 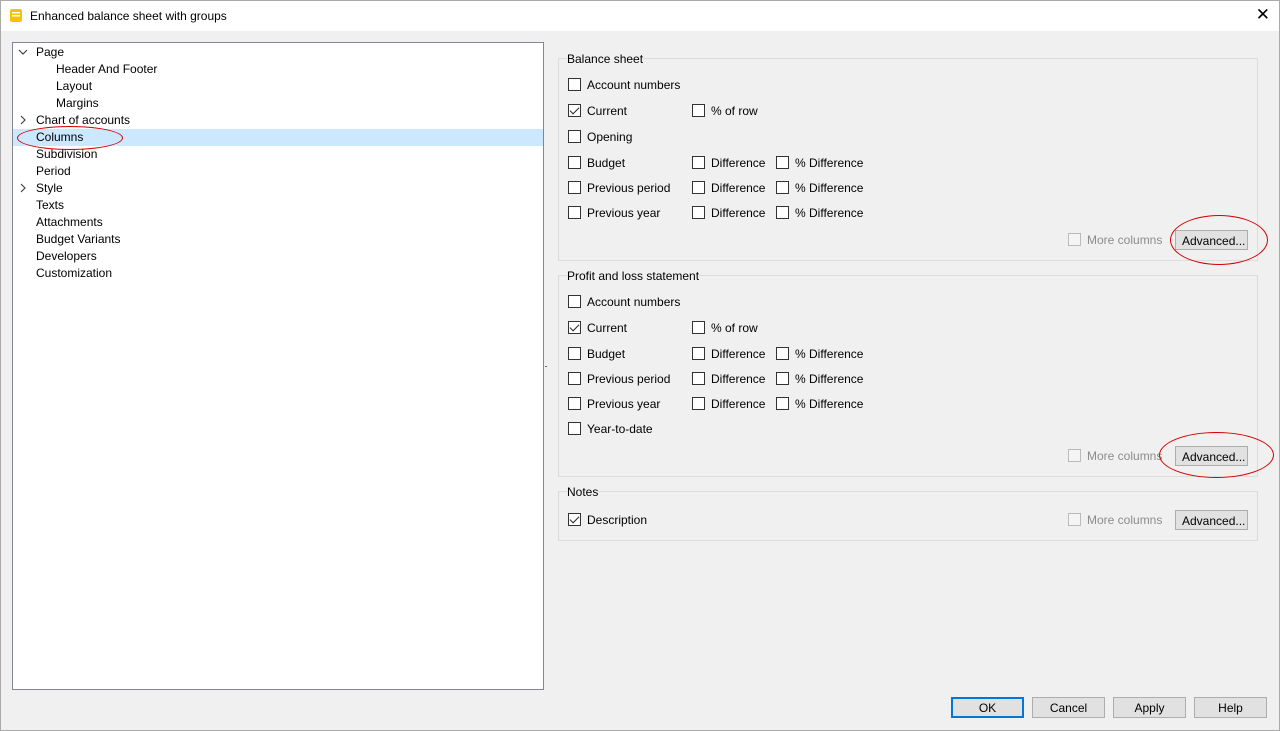 What do you see at coordinates (583, 492) in the screenshot?
I see `notes-title: Notes` at bounding box center [583, 492].